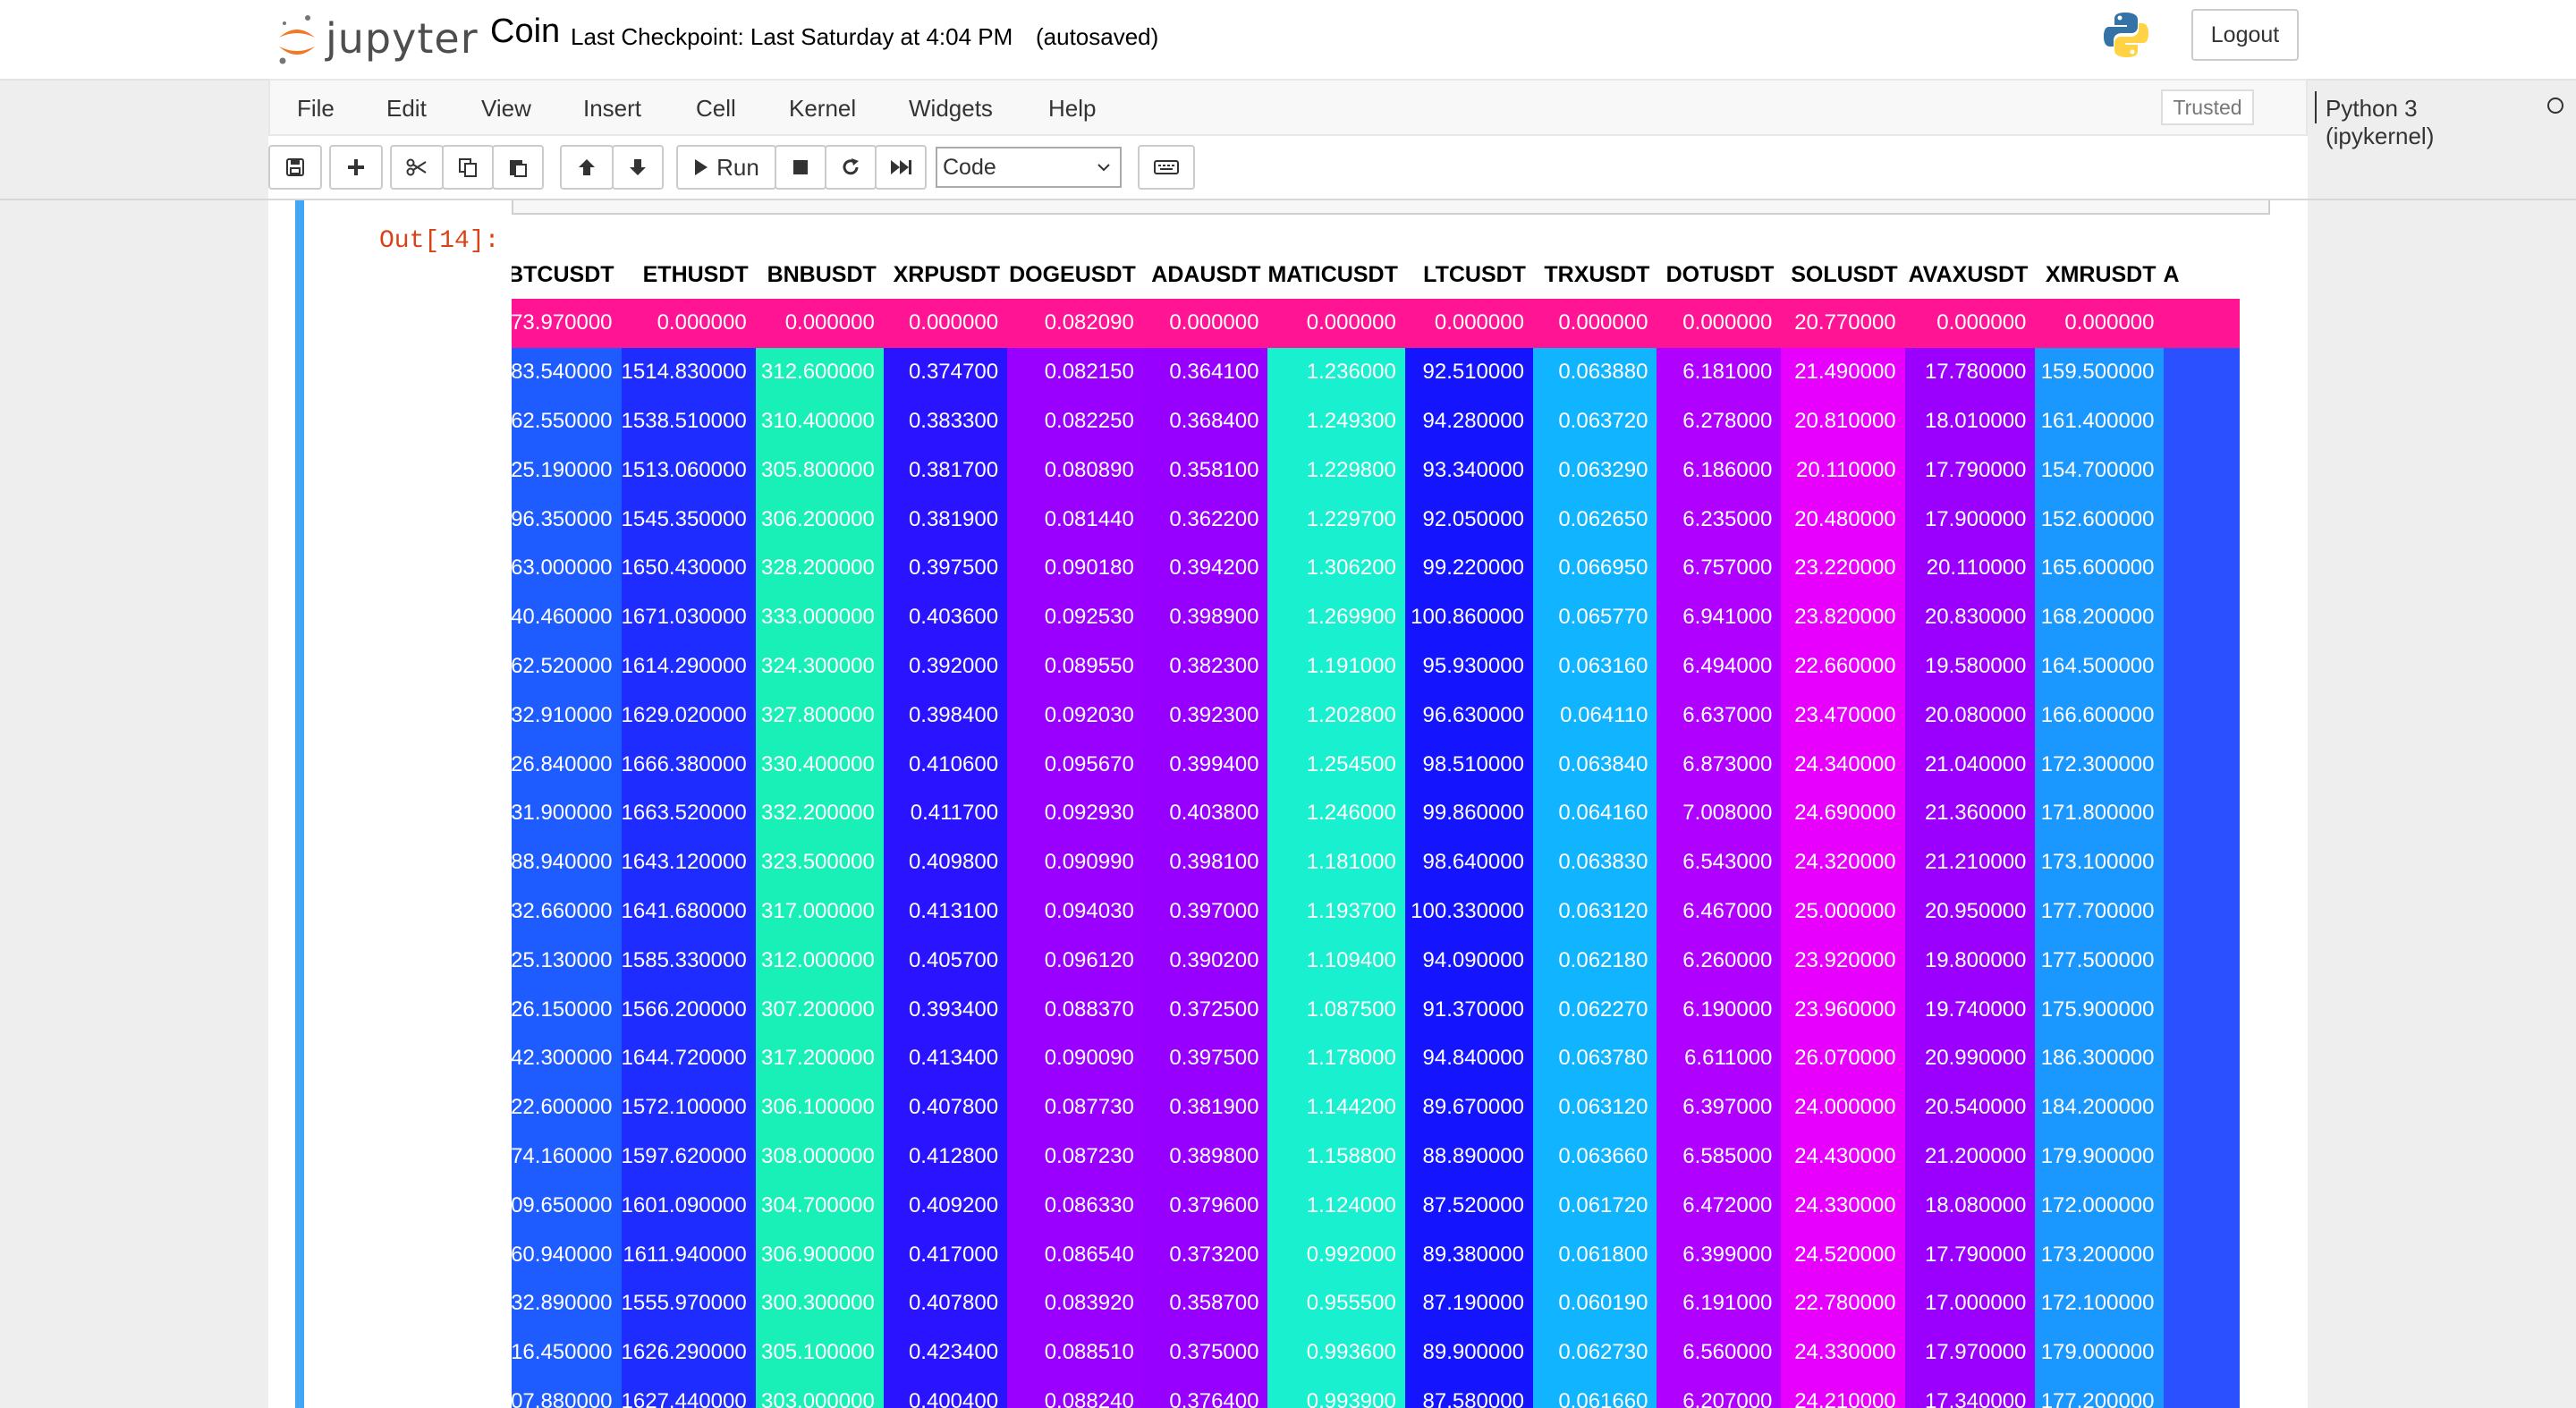  I want to click on table-cell: 21.490000, so click(1843, 372).